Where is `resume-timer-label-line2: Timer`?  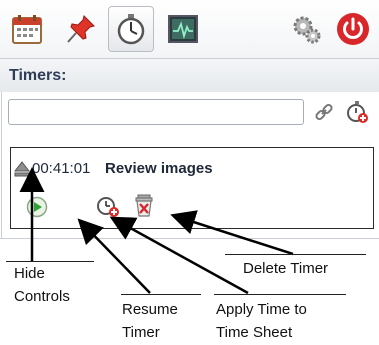
resume-timer-label-line2: Timer is located at coordinates (141, 332).